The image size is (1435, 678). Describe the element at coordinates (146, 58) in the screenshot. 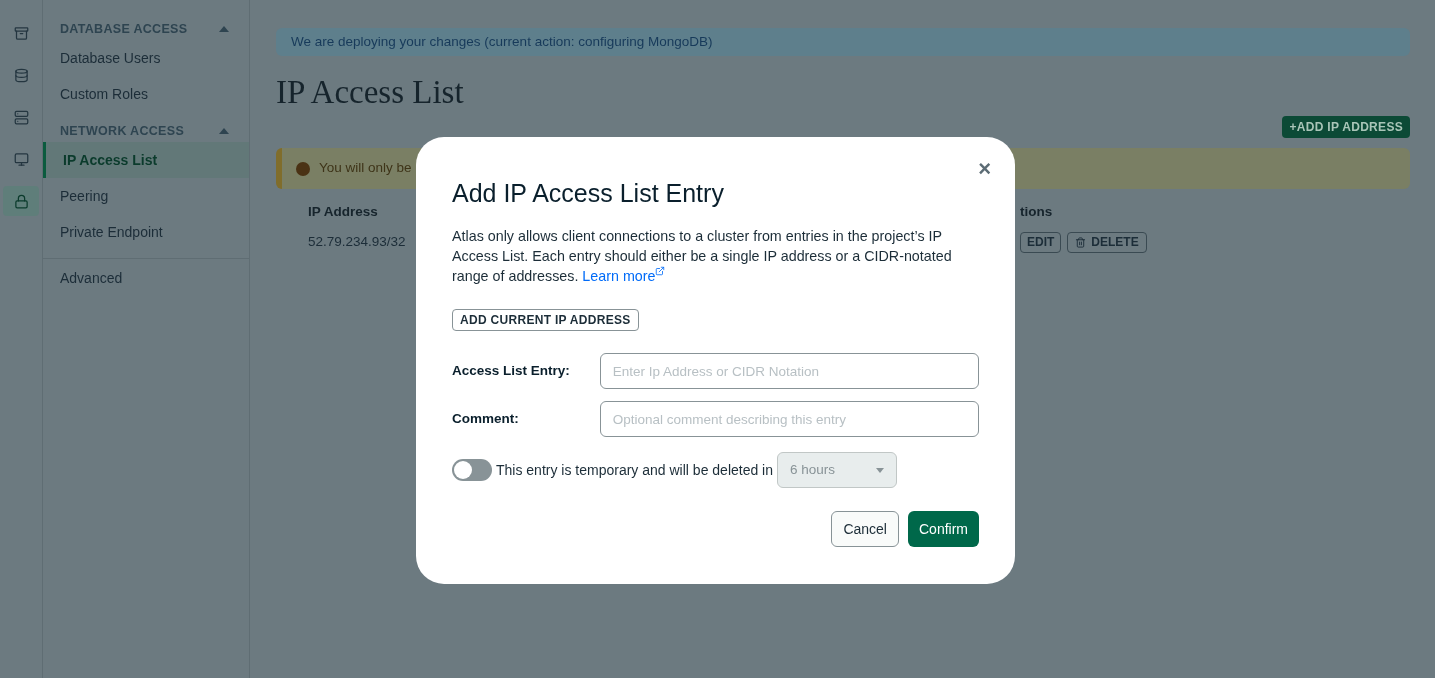

I see `sidebar-item: Database Users` at that location.